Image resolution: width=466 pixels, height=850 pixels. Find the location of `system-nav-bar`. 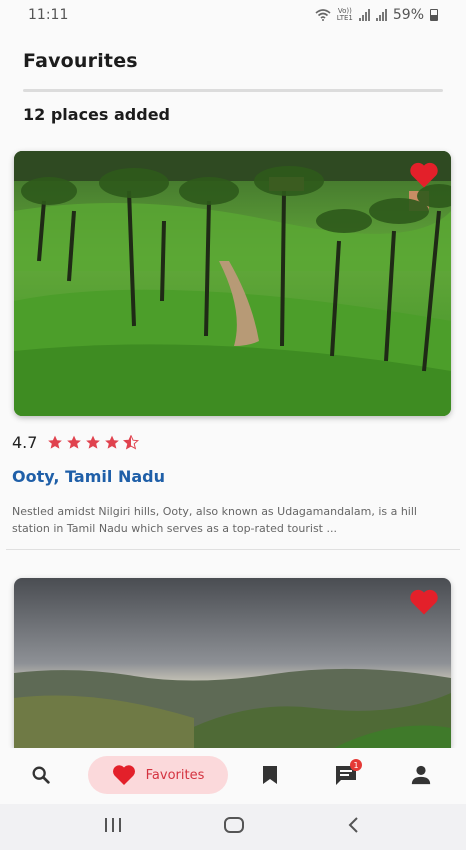

system-nav-bar is located at coordinates (233, 827).